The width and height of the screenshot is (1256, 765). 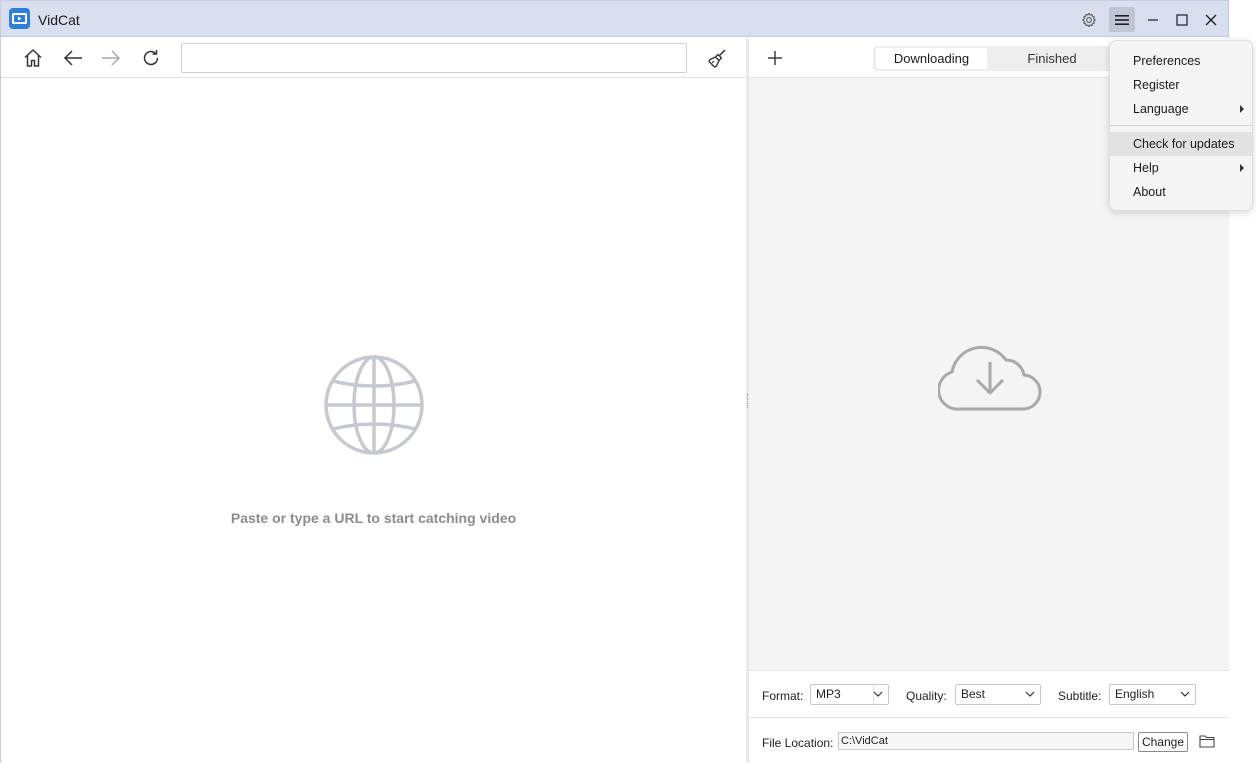 I want to click on gear-icon, so click(x=1089, y=19).